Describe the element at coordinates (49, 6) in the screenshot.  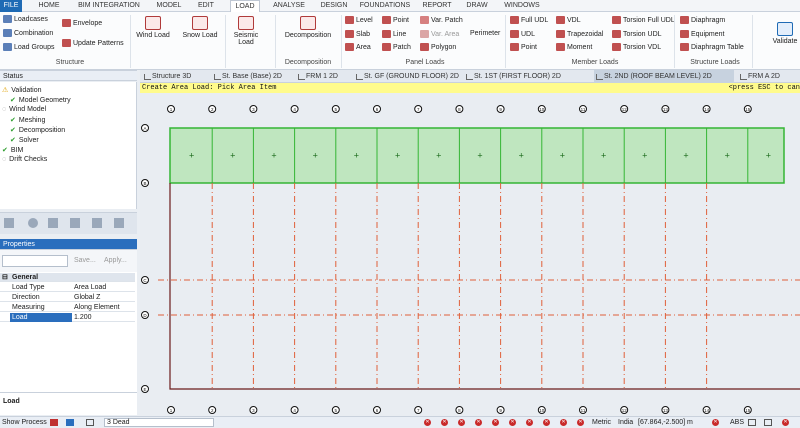
I see `menu-home: HOME` at that location.